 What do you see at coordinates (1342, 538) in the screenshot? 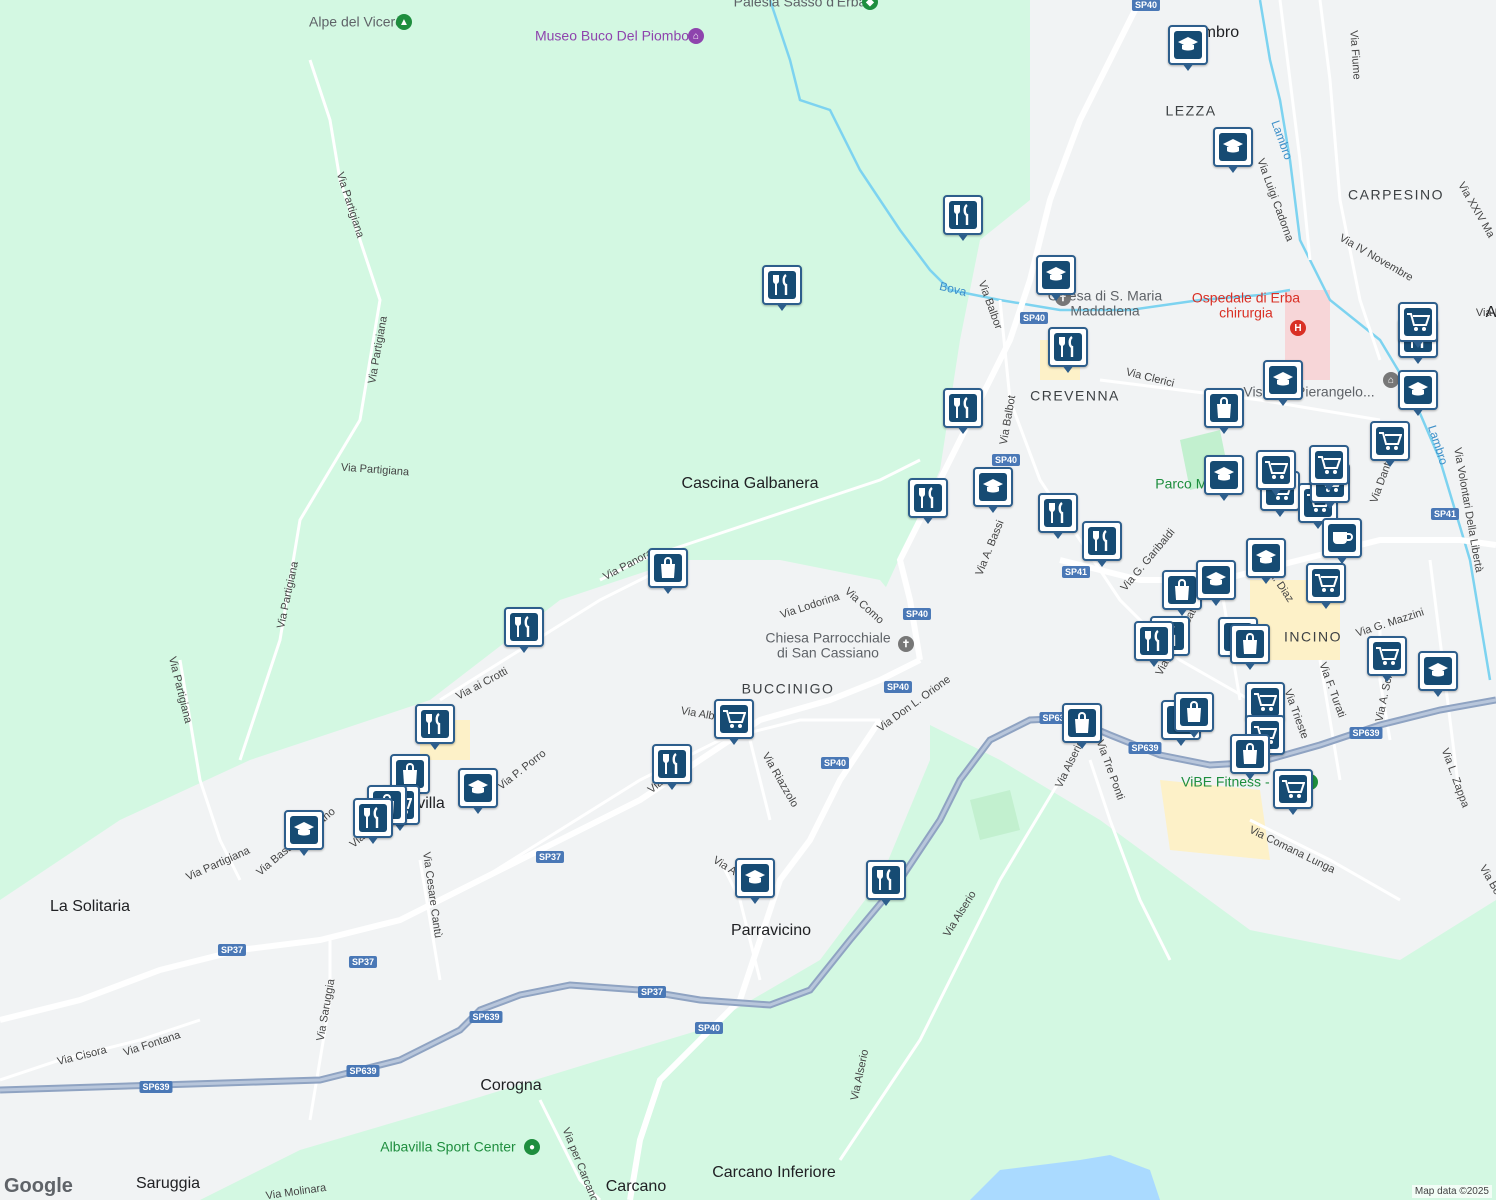
I see `coffee-icon` at bounding box center [1342, 538].